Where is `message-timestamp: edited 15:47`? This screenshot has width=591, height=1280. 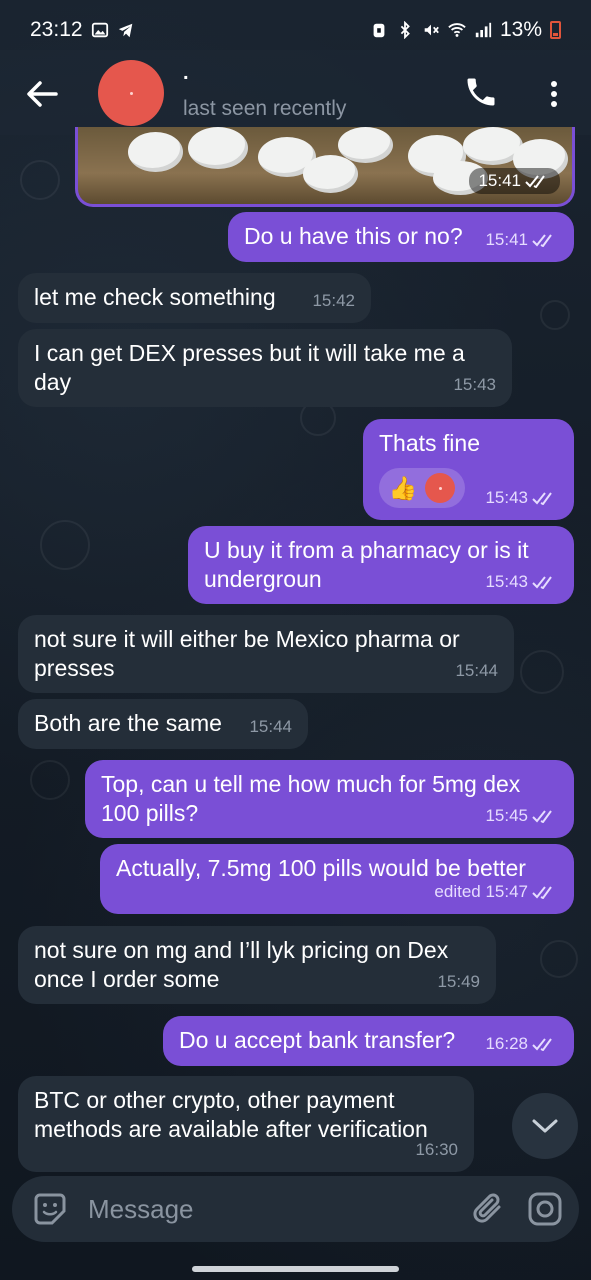 message-timestamp: edited 15:47 is located at coordinates (496, 891).